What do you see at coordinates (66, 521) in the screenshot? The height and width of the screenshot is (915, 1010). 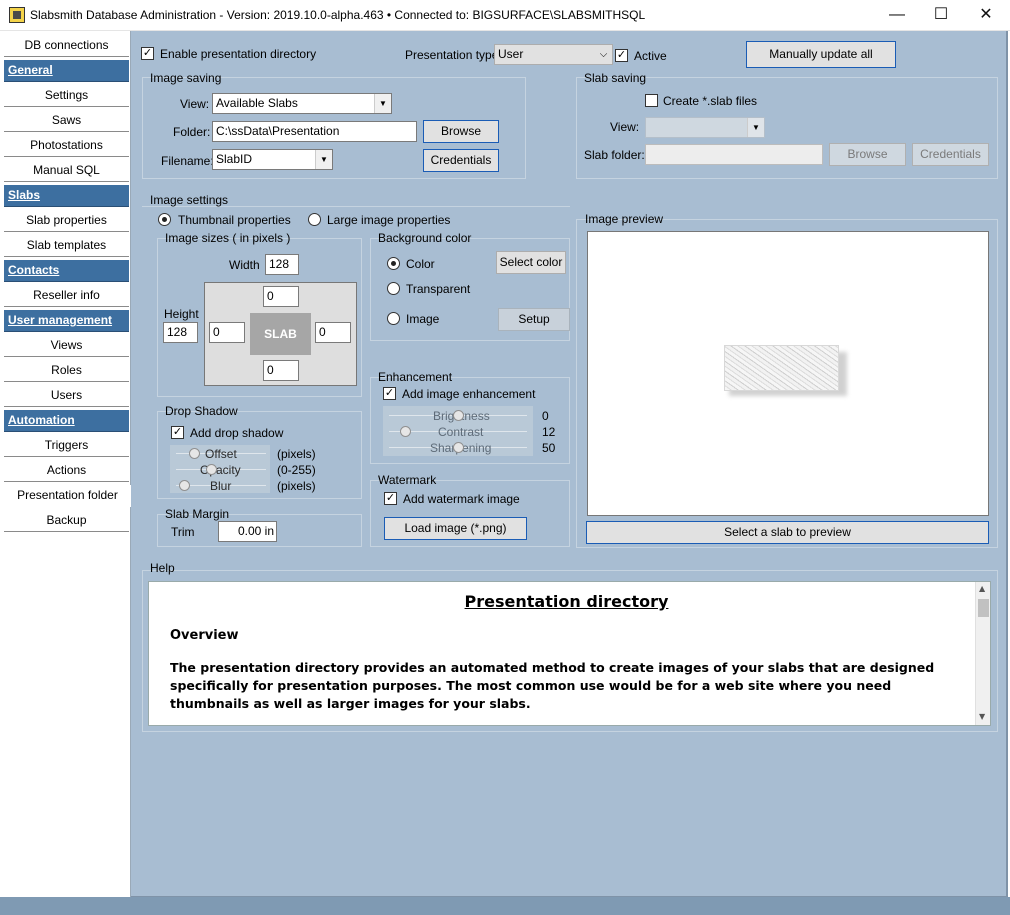 I see `sidebar-item-backup: Backup` at bounding box center [66, 521].